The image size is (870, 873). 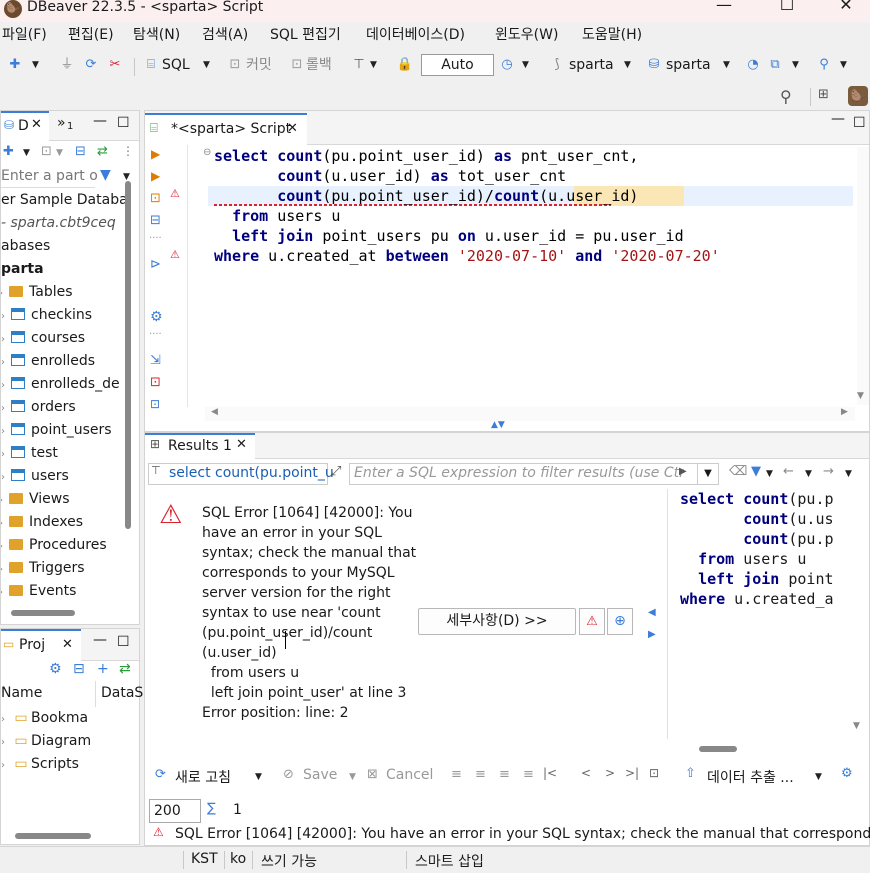 What do you see at coordinates (498, 425) in the screenshot?
I see `sash-toggle-icon: ▲▼` at bounding box center [498, 425].